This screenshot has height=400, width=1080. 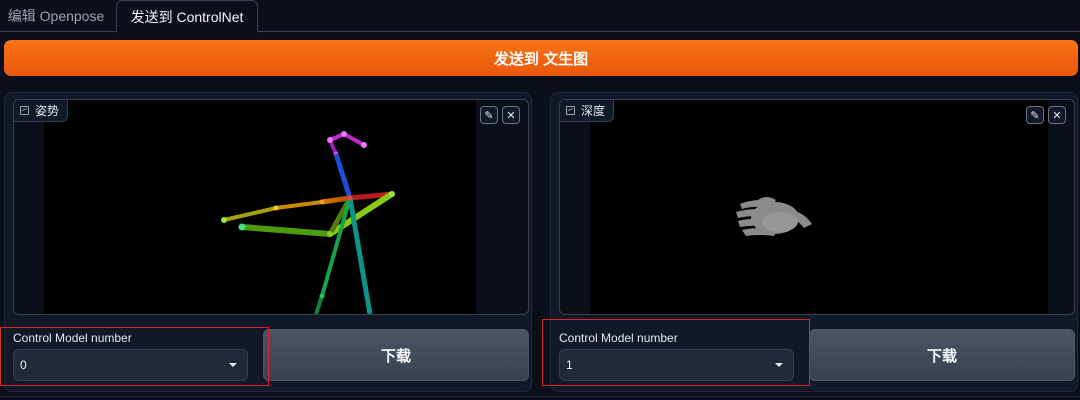 I want to click on image-label-text: 深度, so click(x=593, y=111).